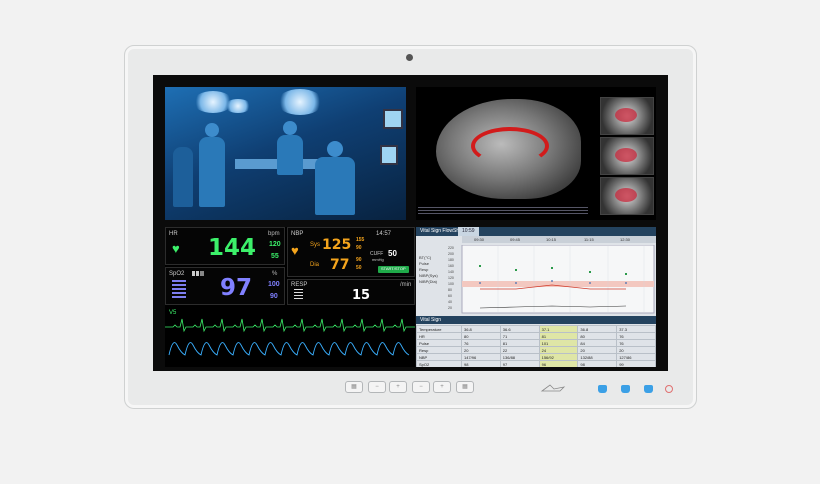 The height and width of the screenshot is (484, 820). What do you see at coordinates (198, 273) in the screenshot?
I see `signal-bars-icon` at bounding box center [198, 273].